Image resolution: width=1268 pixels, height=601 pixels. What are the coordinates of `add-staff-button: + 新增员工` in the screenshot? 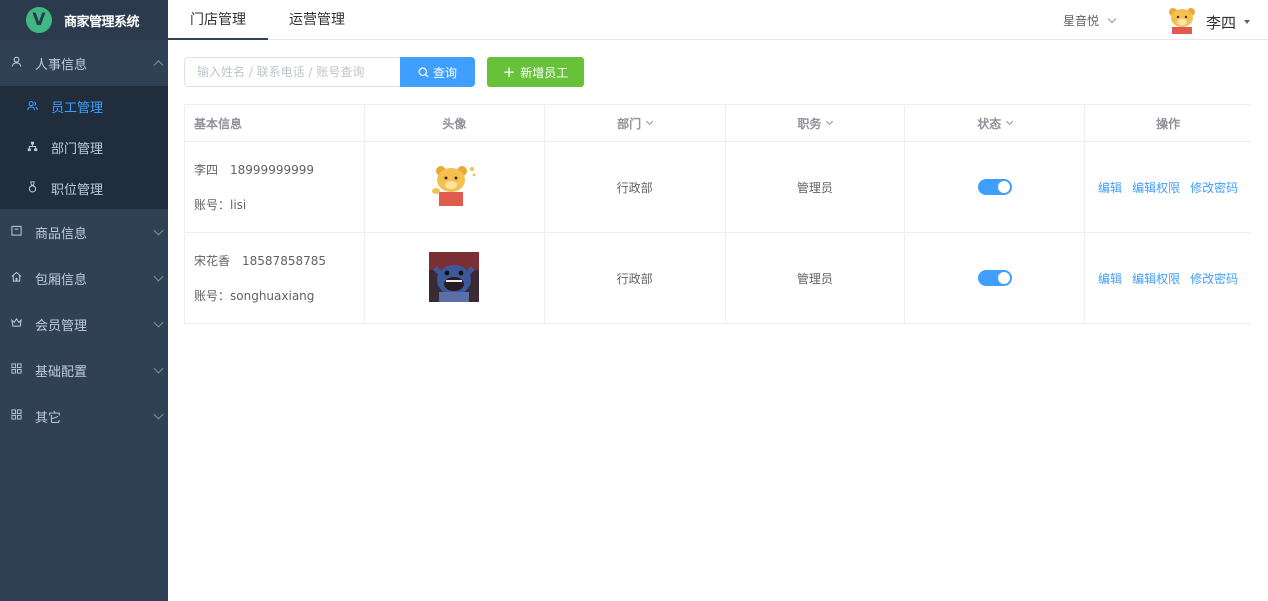 It's located at (535, 72).